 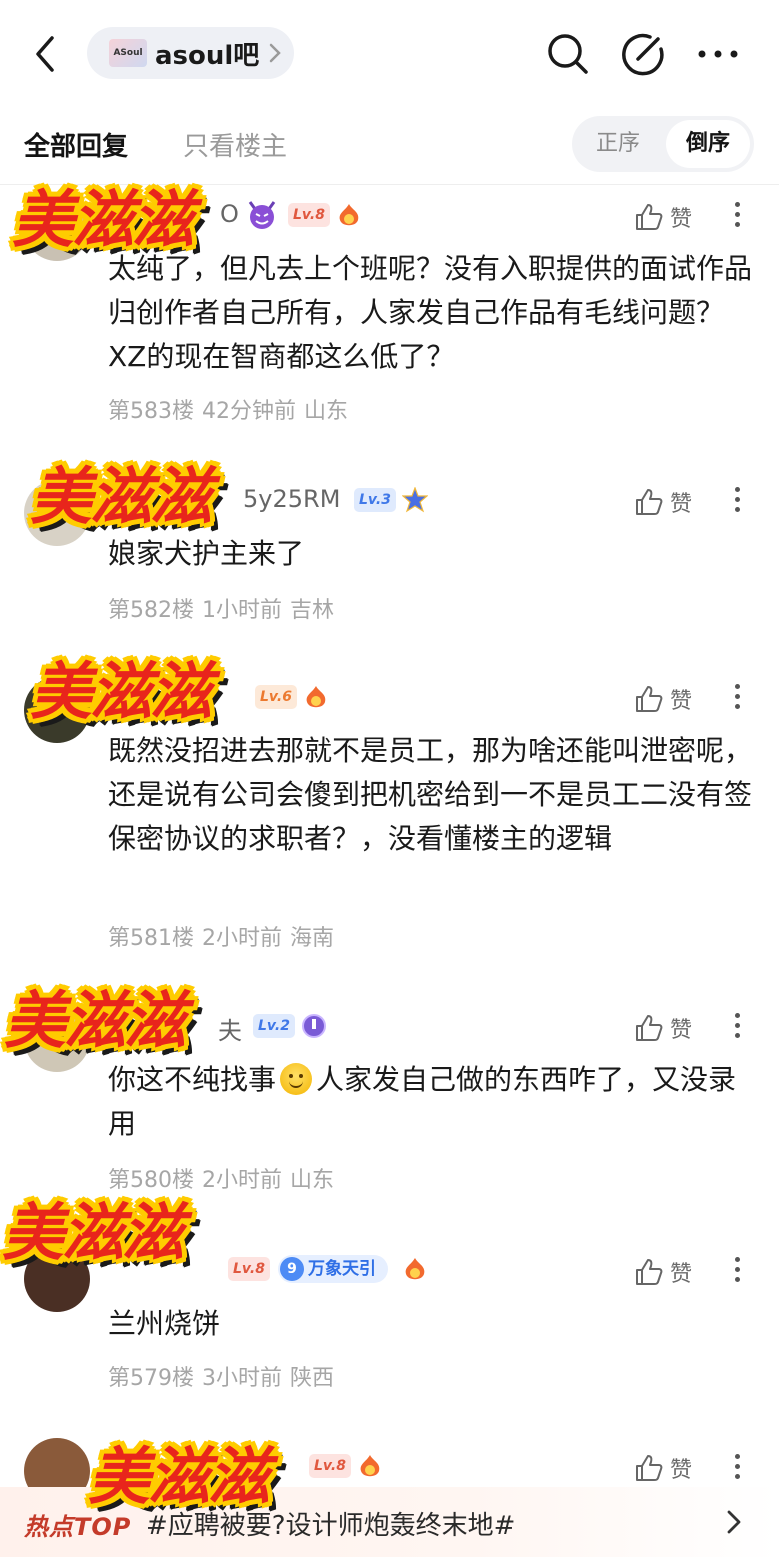 What do you see at coordinates (242, 1378) in the screenshot?
I see `reply-time: 3小时前` at bounding box center [242, 1378].